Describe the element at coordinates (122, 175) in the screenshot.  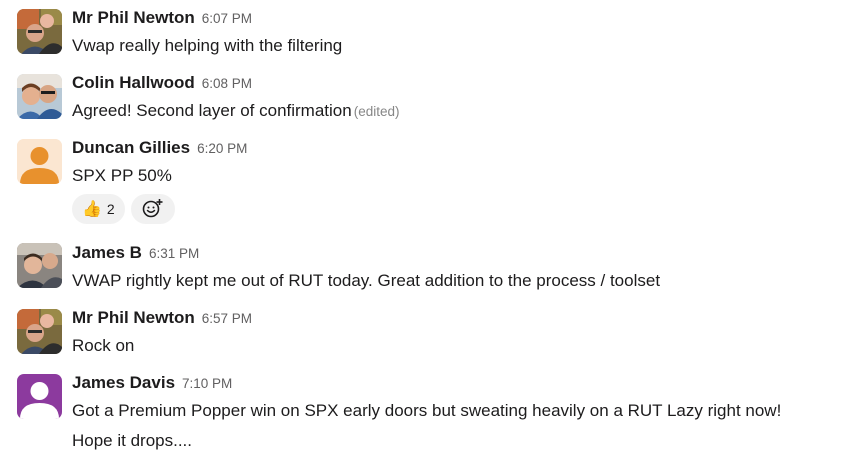
I see `message-text: SPX PP 50%` at that location.